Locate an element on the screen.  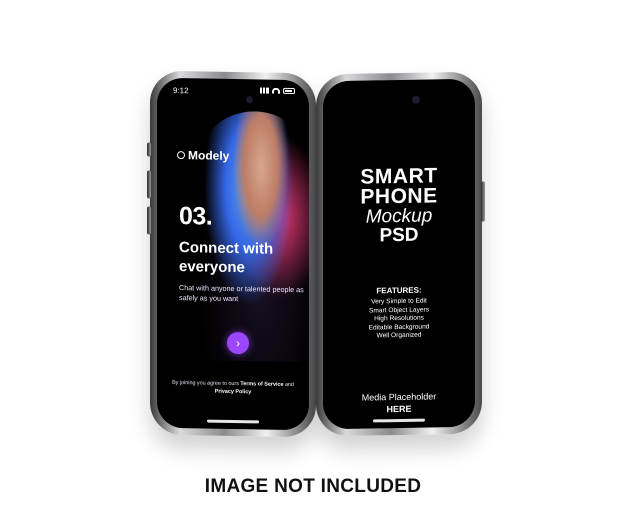
step-number: 03. is located at coordinates (196, 216).